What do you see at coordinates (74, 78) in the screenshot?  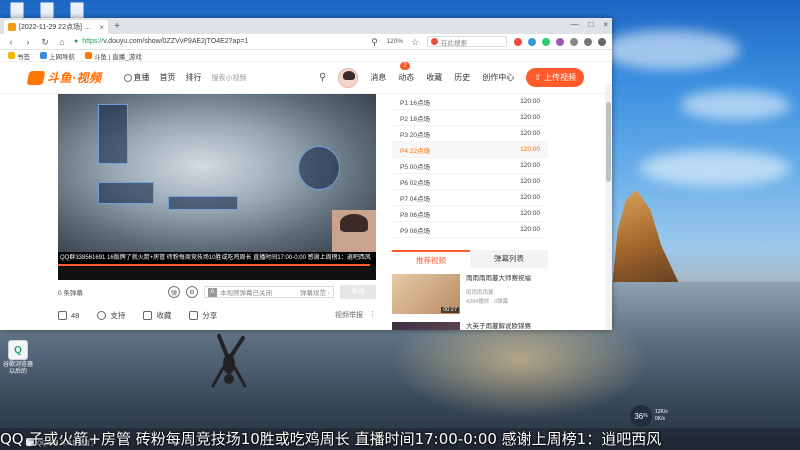 I see `logo-text: 斗鱼·视频` at bounding box center [74, 78].